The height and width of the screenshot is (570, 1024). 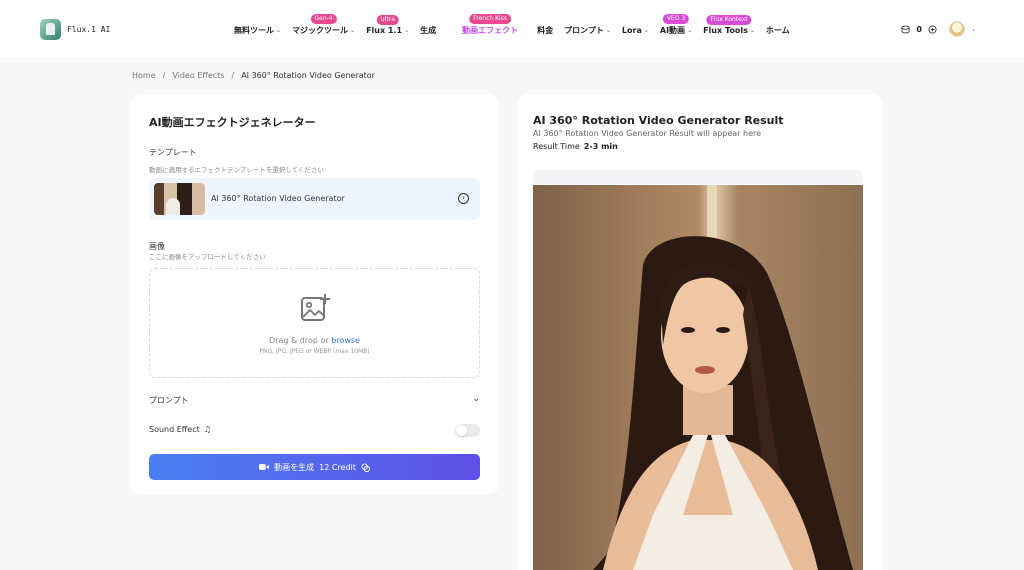 What do you see at coordinates (198, 75) in the screenshot?
I see `breadcrumb-section: Video Effects` at bounding box center [198, 75].